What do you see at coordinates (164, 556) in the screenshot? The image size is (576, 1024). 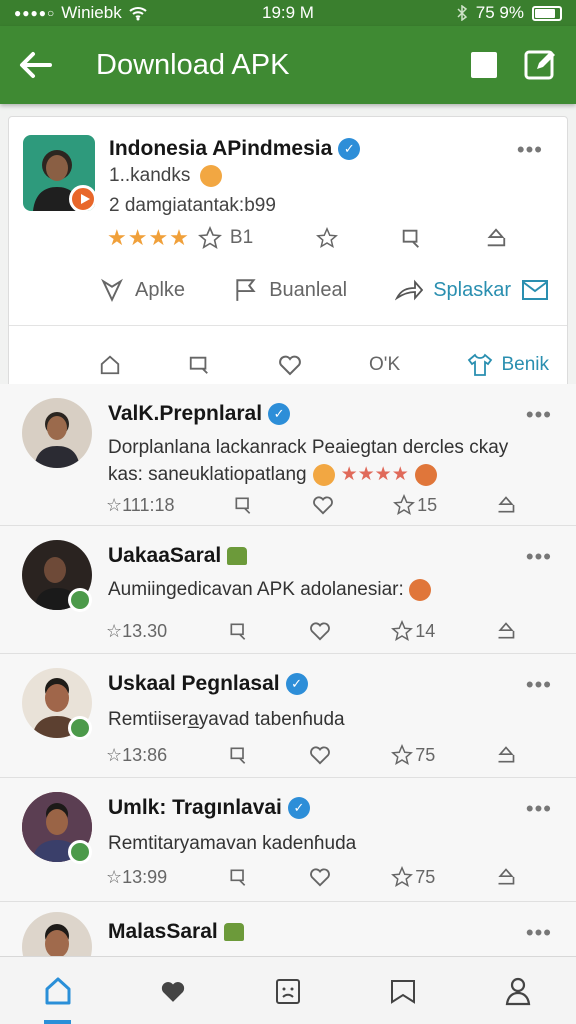 I see `post-author: UakaaSaral` at bounding box center [164, 556].